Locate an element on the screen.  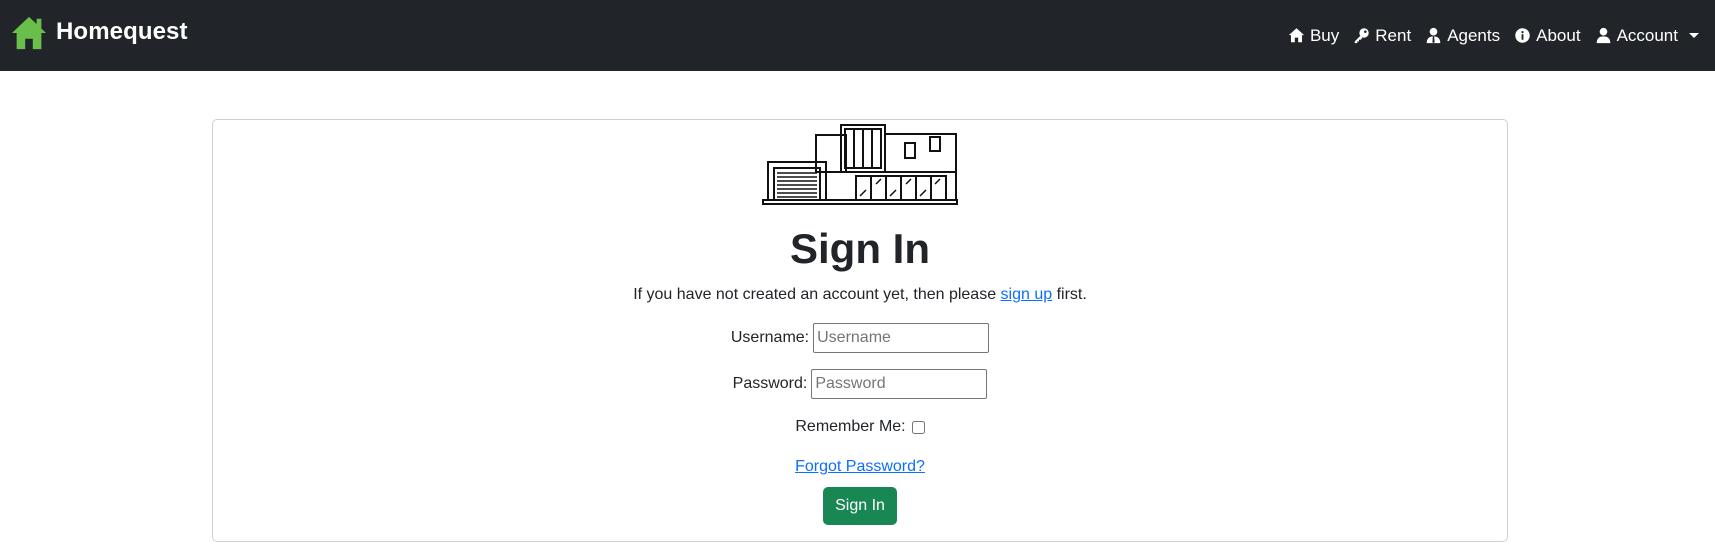
nav-account-label: Account is located at coordinates (1647, 35).